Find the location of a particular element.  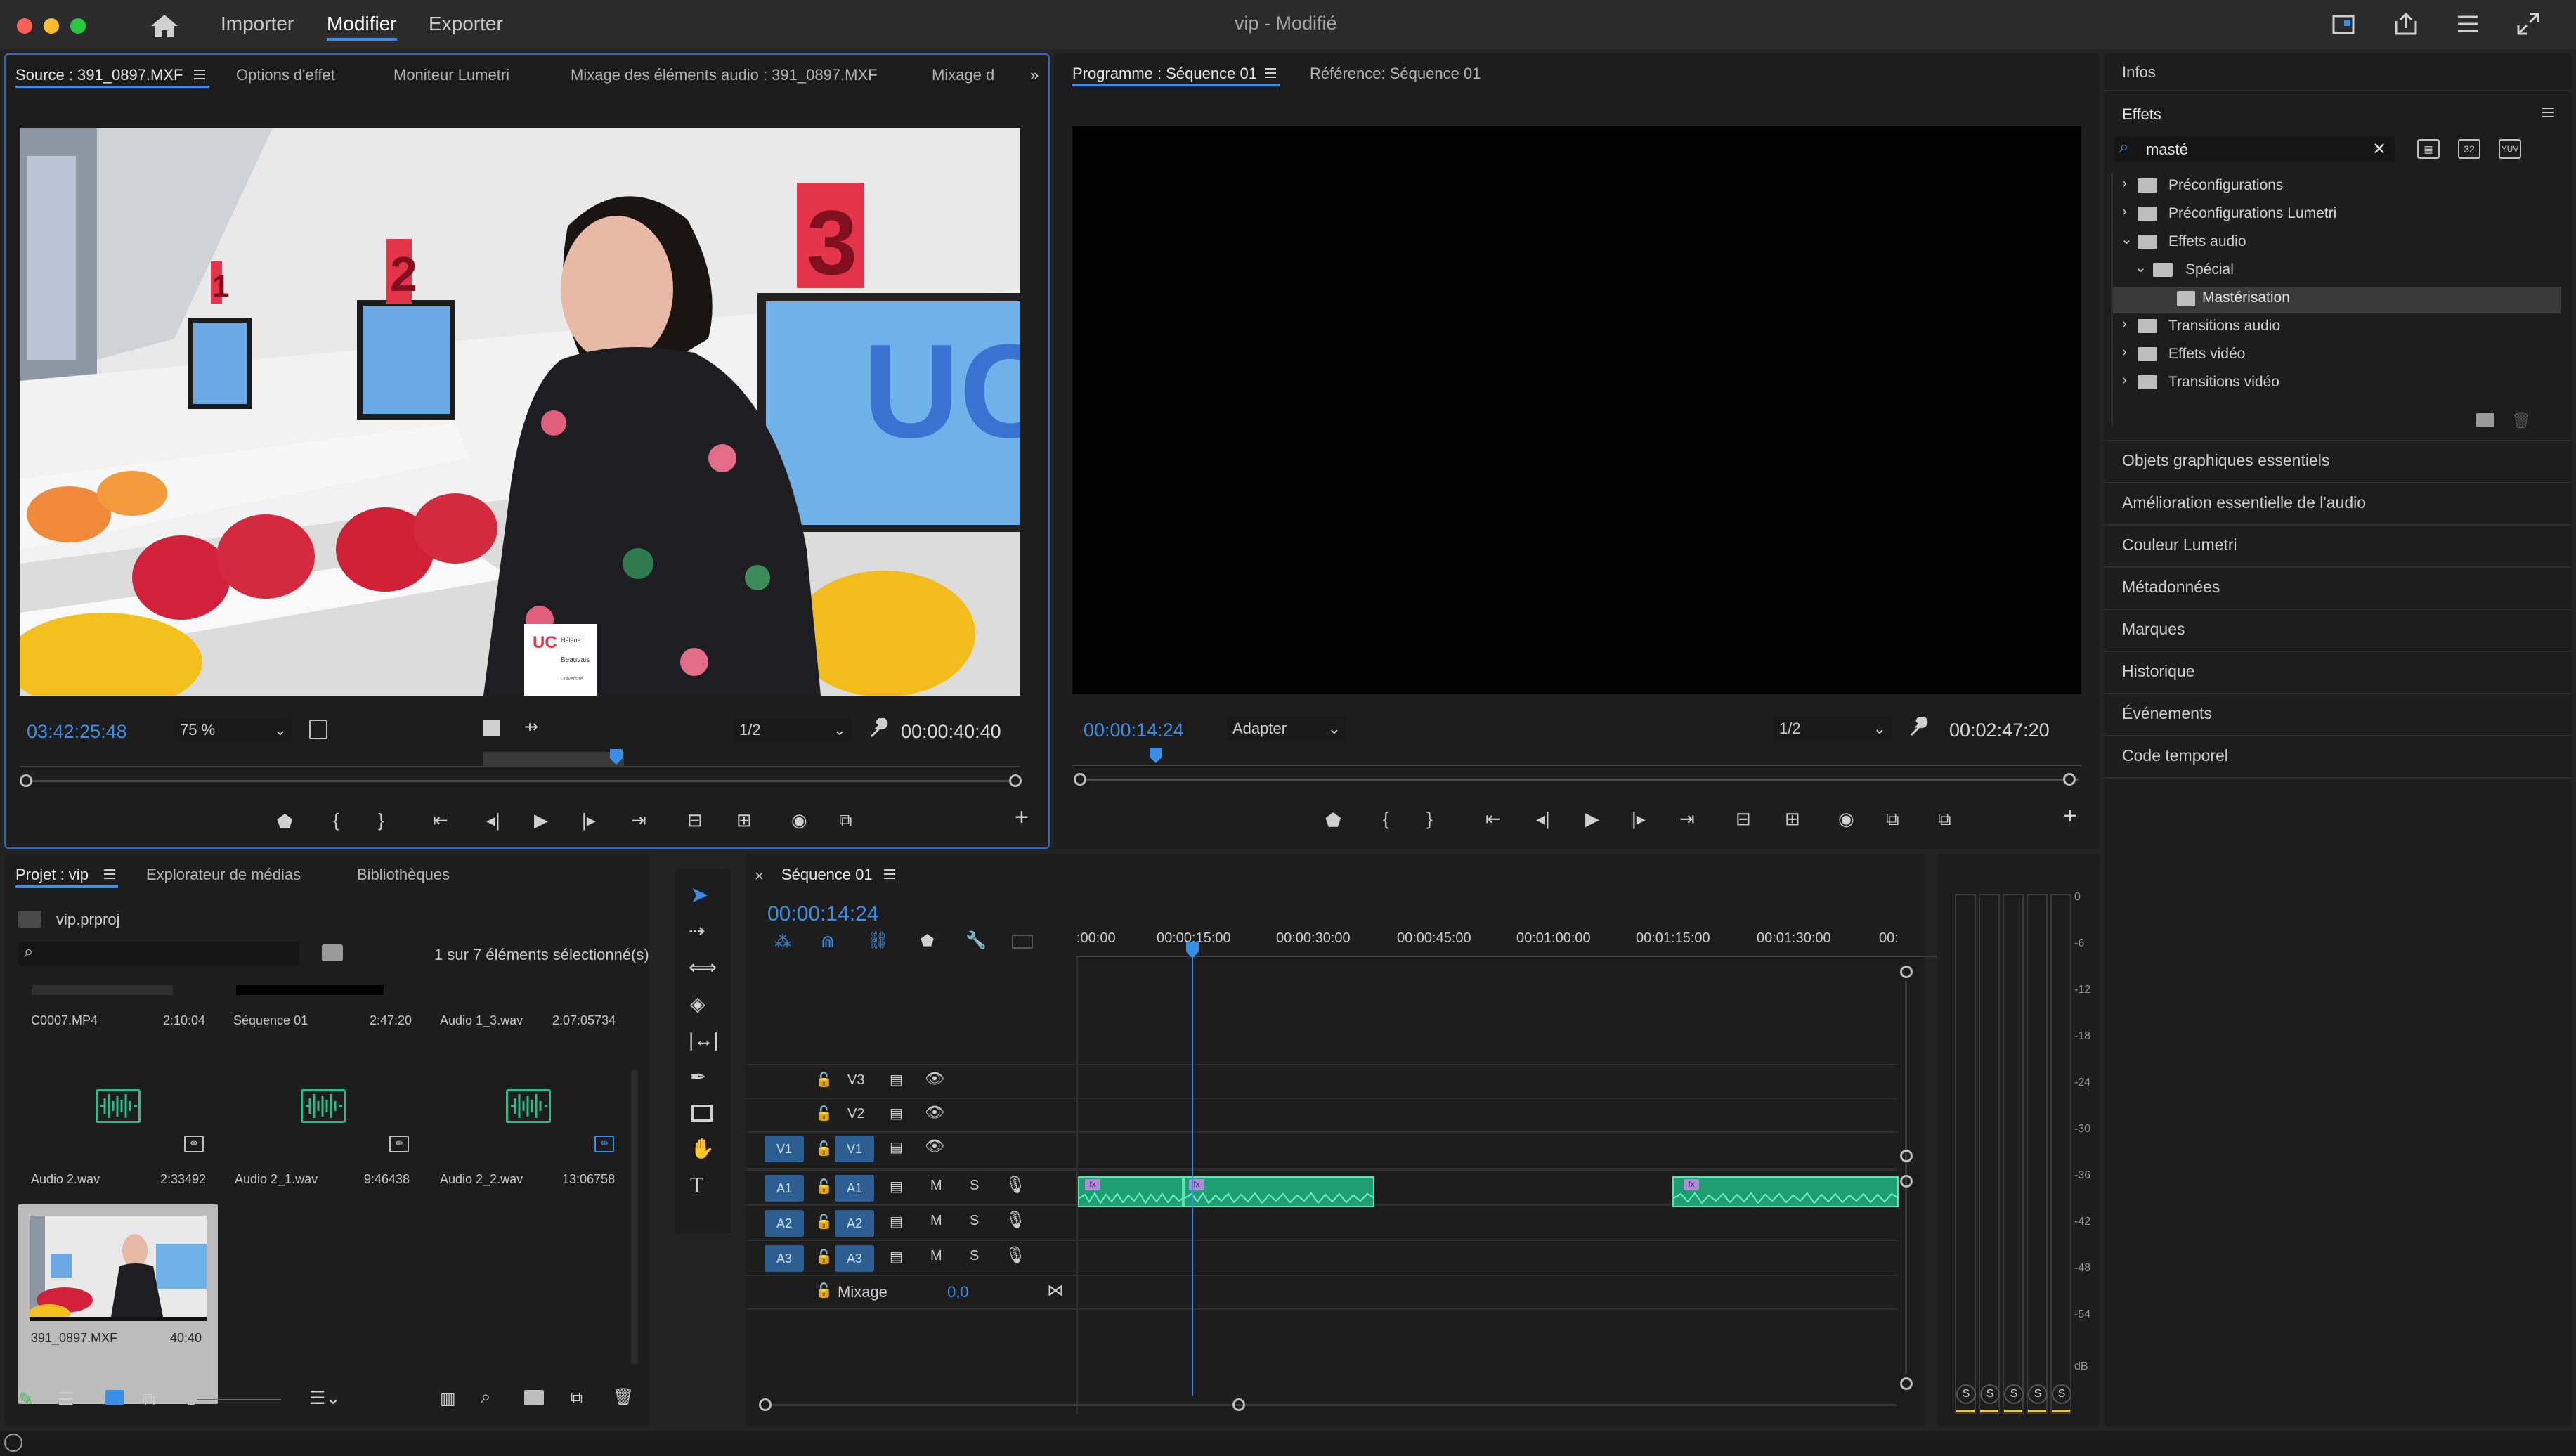

tree-scroll is located at coordinates (2112, 299).